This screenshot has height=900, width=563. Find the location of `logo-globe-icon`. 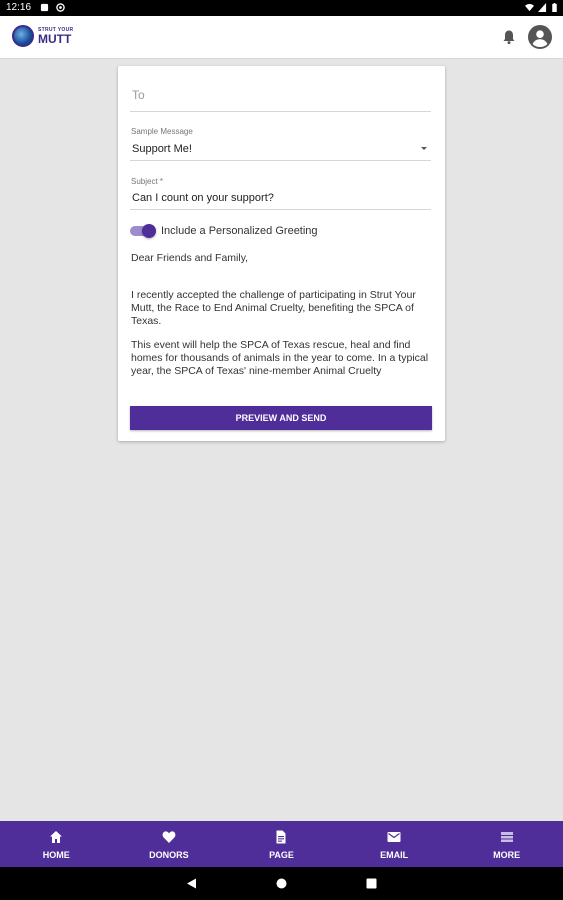

logo-globe-icon is located at coordinates (23, 36).